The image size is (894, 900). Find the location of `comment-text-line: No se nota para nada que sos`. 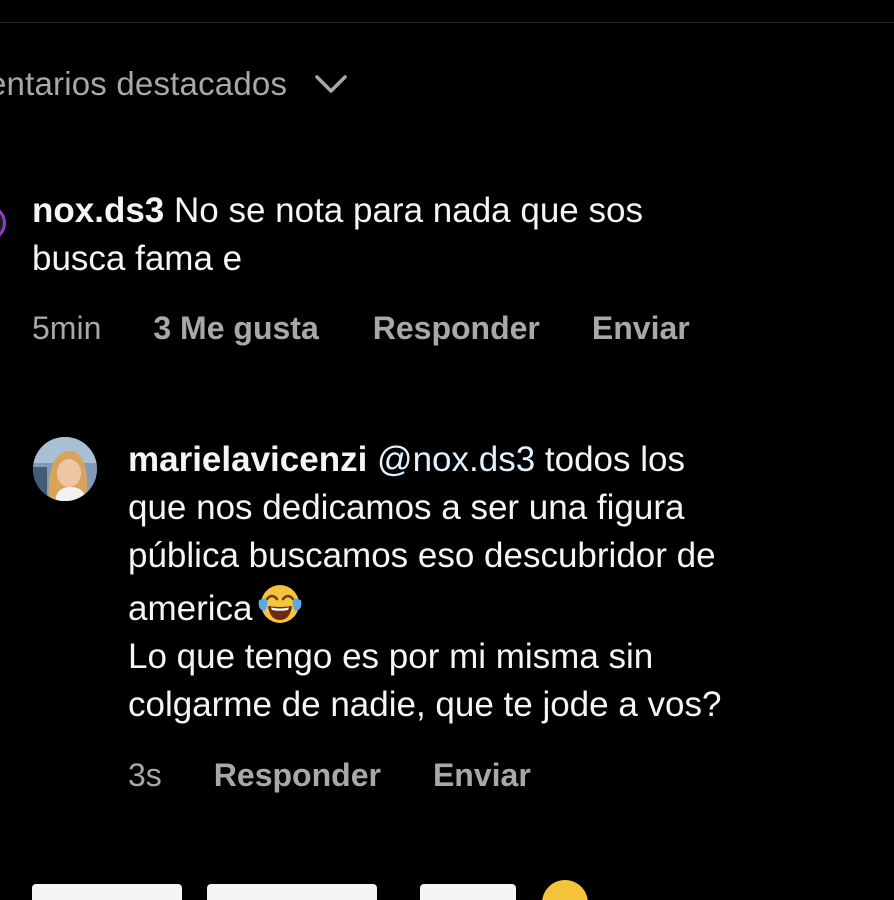

comment-text-line: No se nota para nada que sos is located at coordinates (408, 210).